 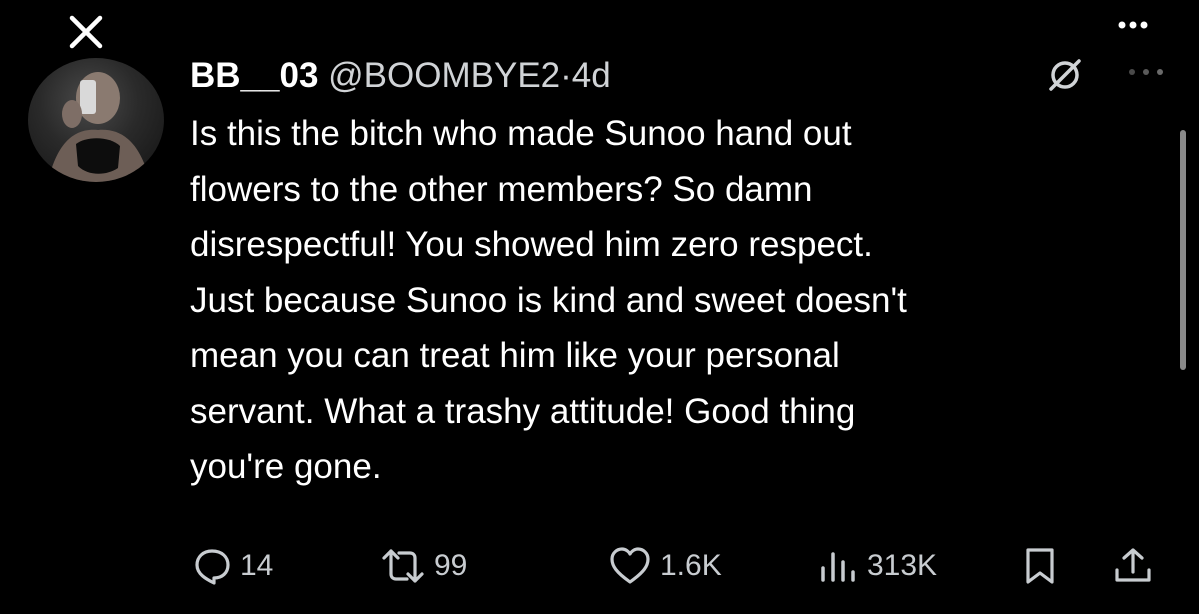 I want to click on close-button, so click(x=86, y=32).